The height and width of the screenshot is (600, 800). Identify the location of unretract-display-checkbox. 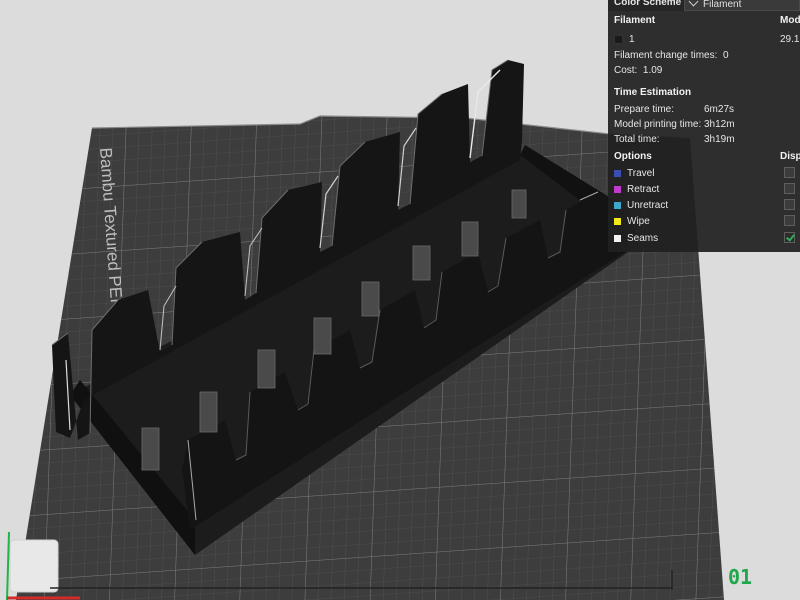
(789, 204).